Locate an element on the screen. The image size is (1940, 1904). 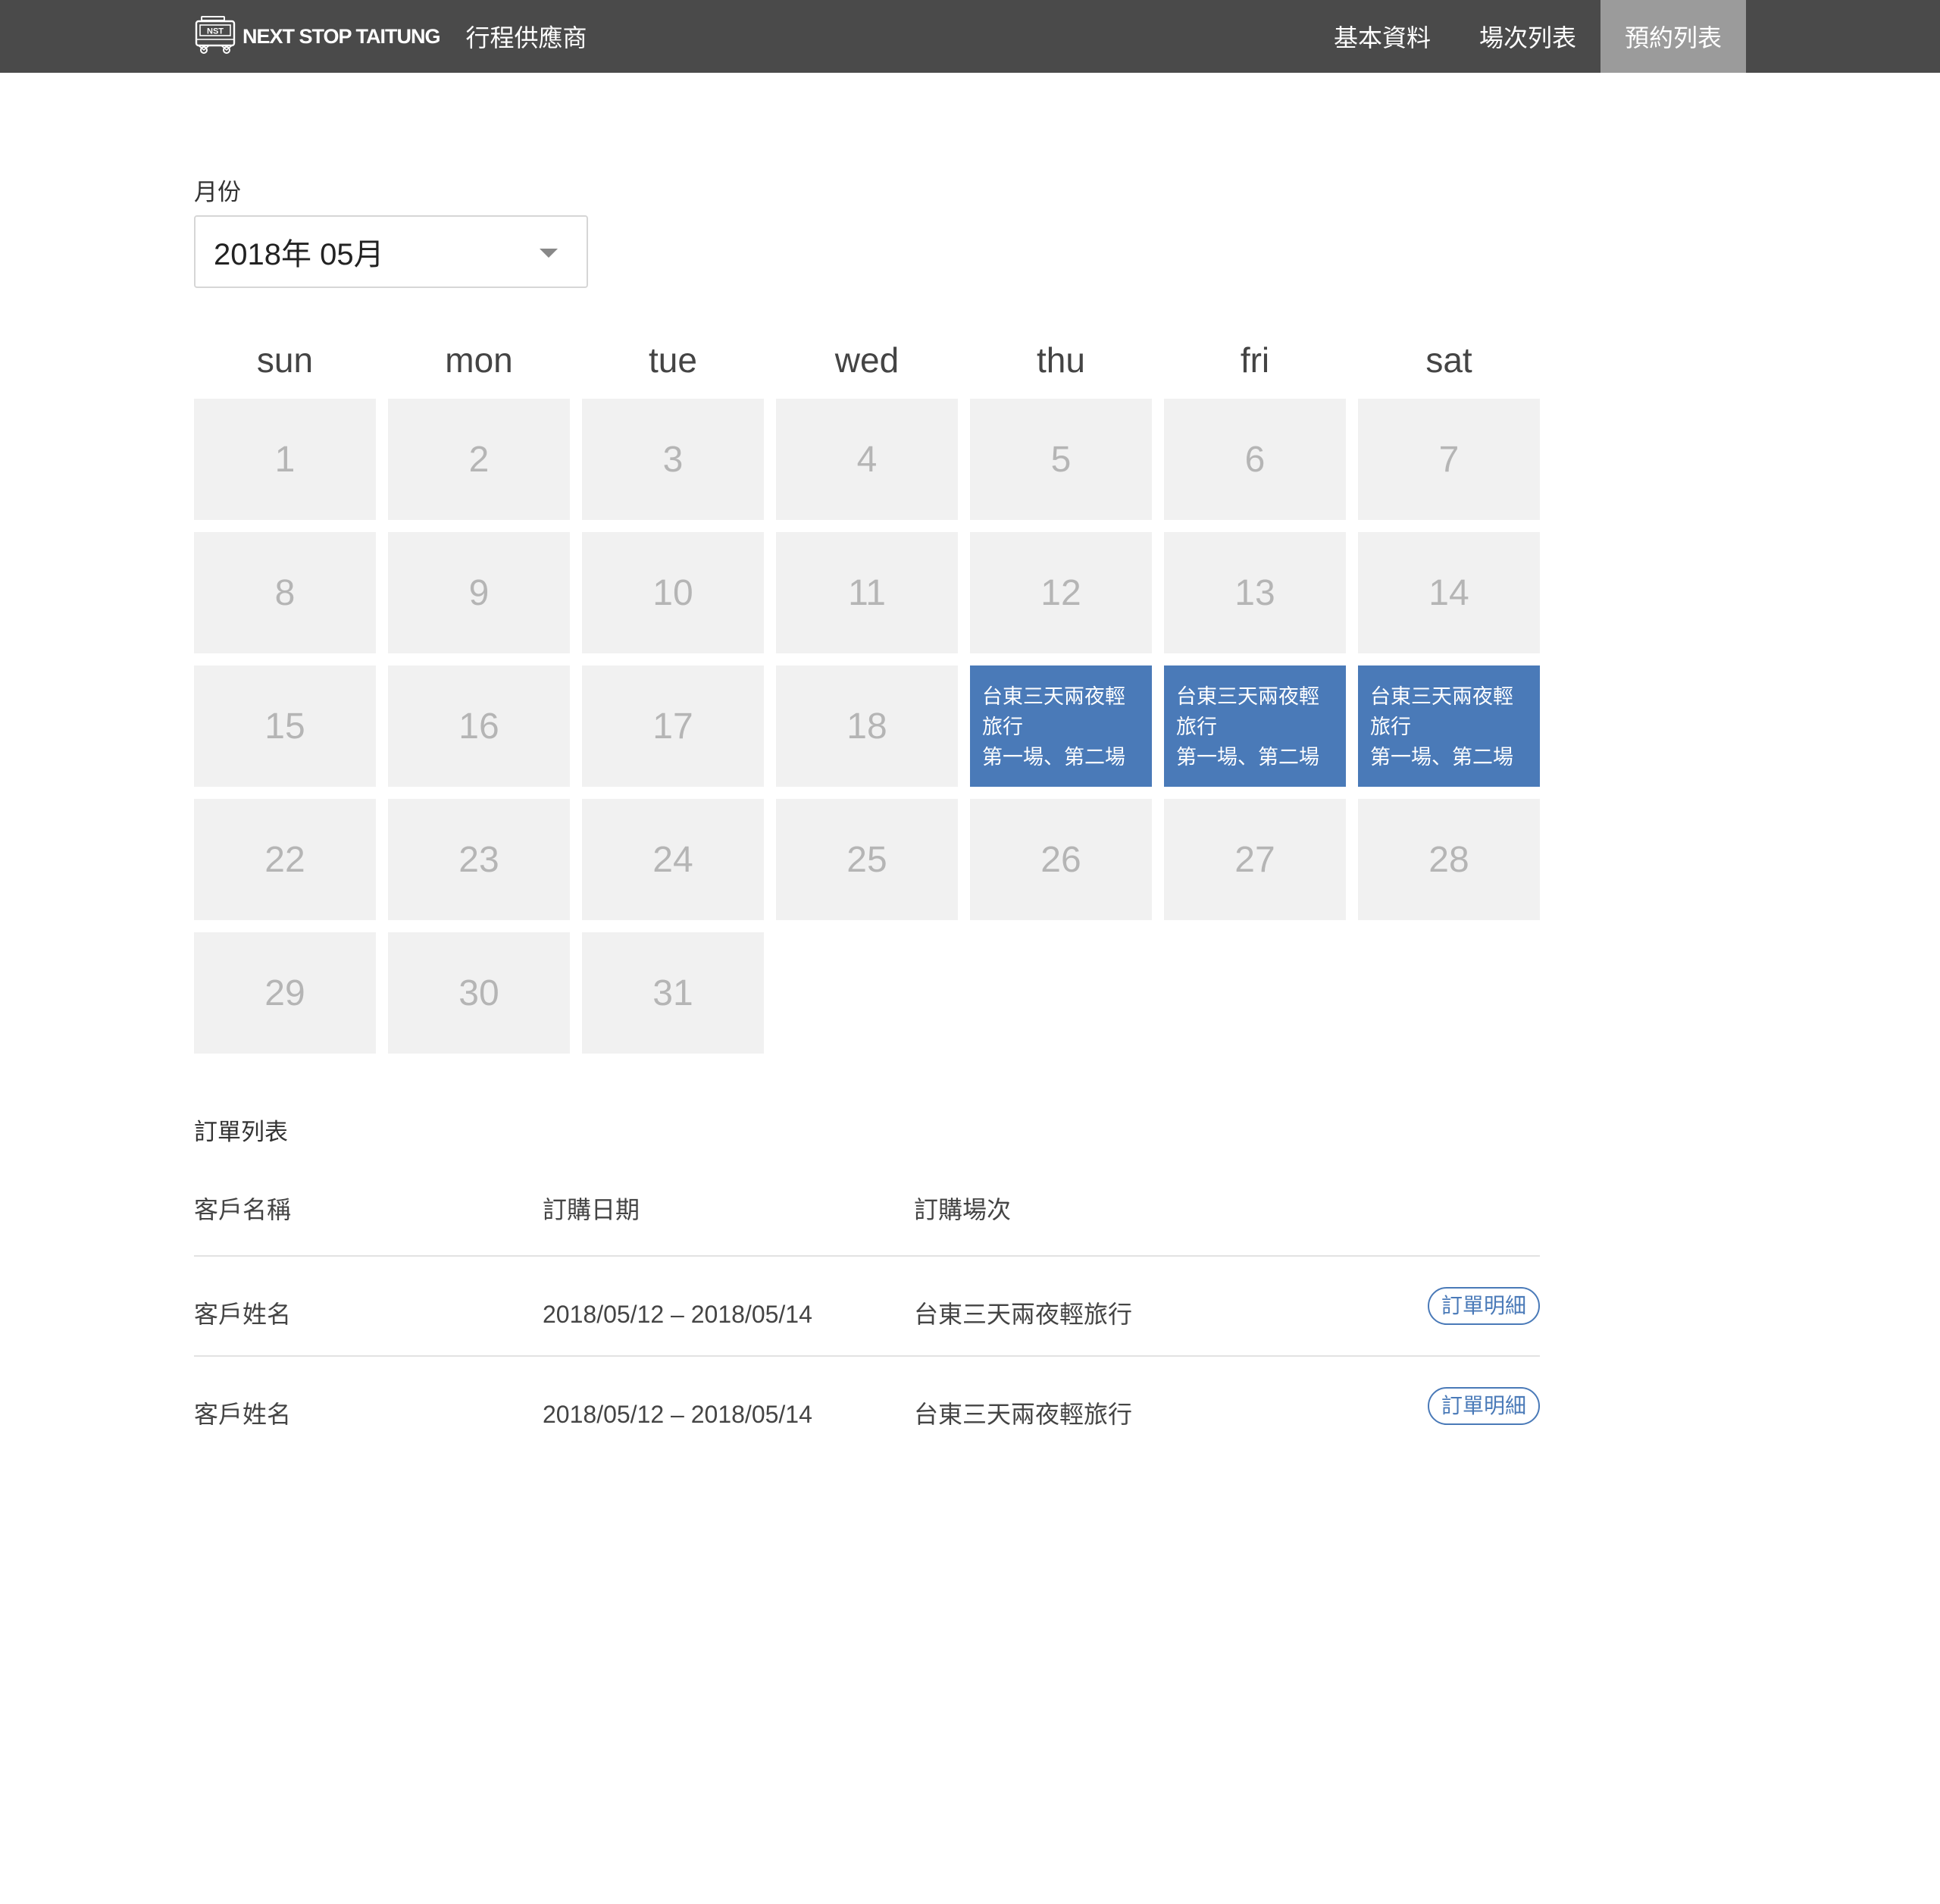
calendar-day-cell: 9 is located at coordinates (479, 593).